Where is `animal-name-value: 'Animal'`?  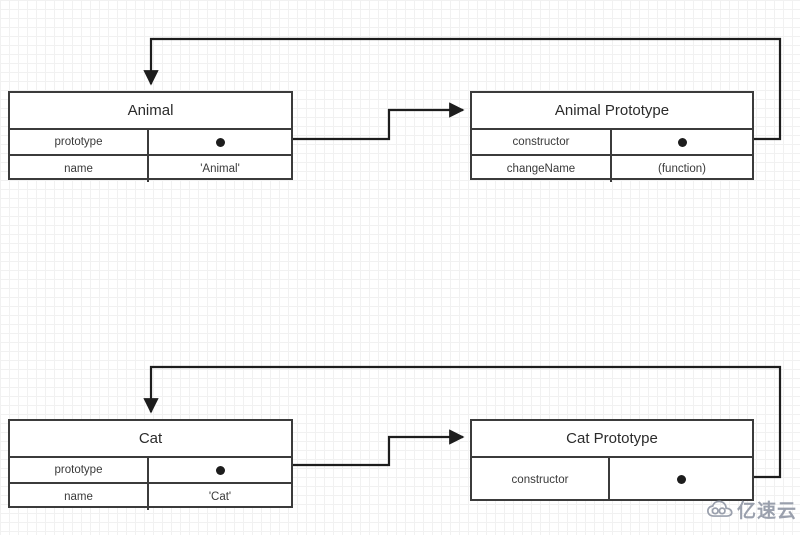
animal-name-value: 'Animal' is located at coordinates (220, 169).